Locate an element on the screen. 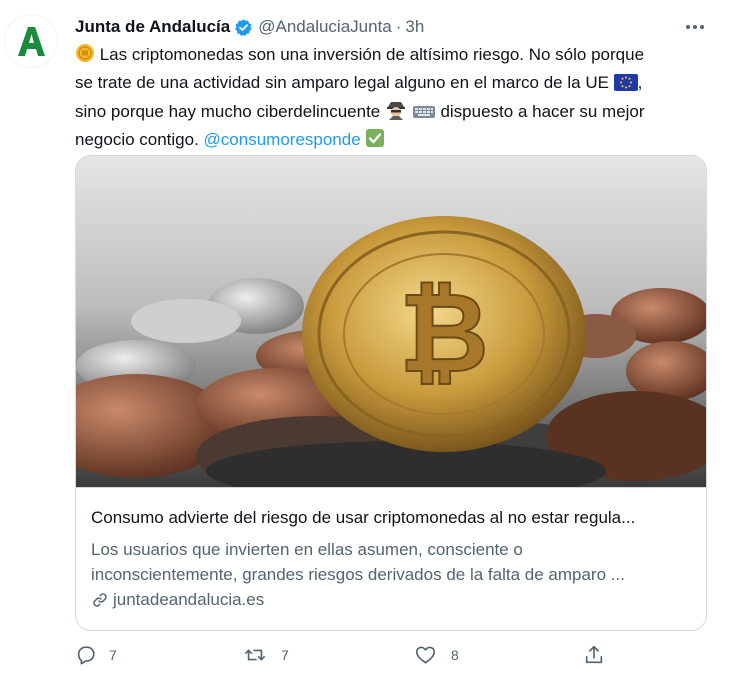  tweet-line-4-text: negocio contigo. is located at coordinates (139, 139).